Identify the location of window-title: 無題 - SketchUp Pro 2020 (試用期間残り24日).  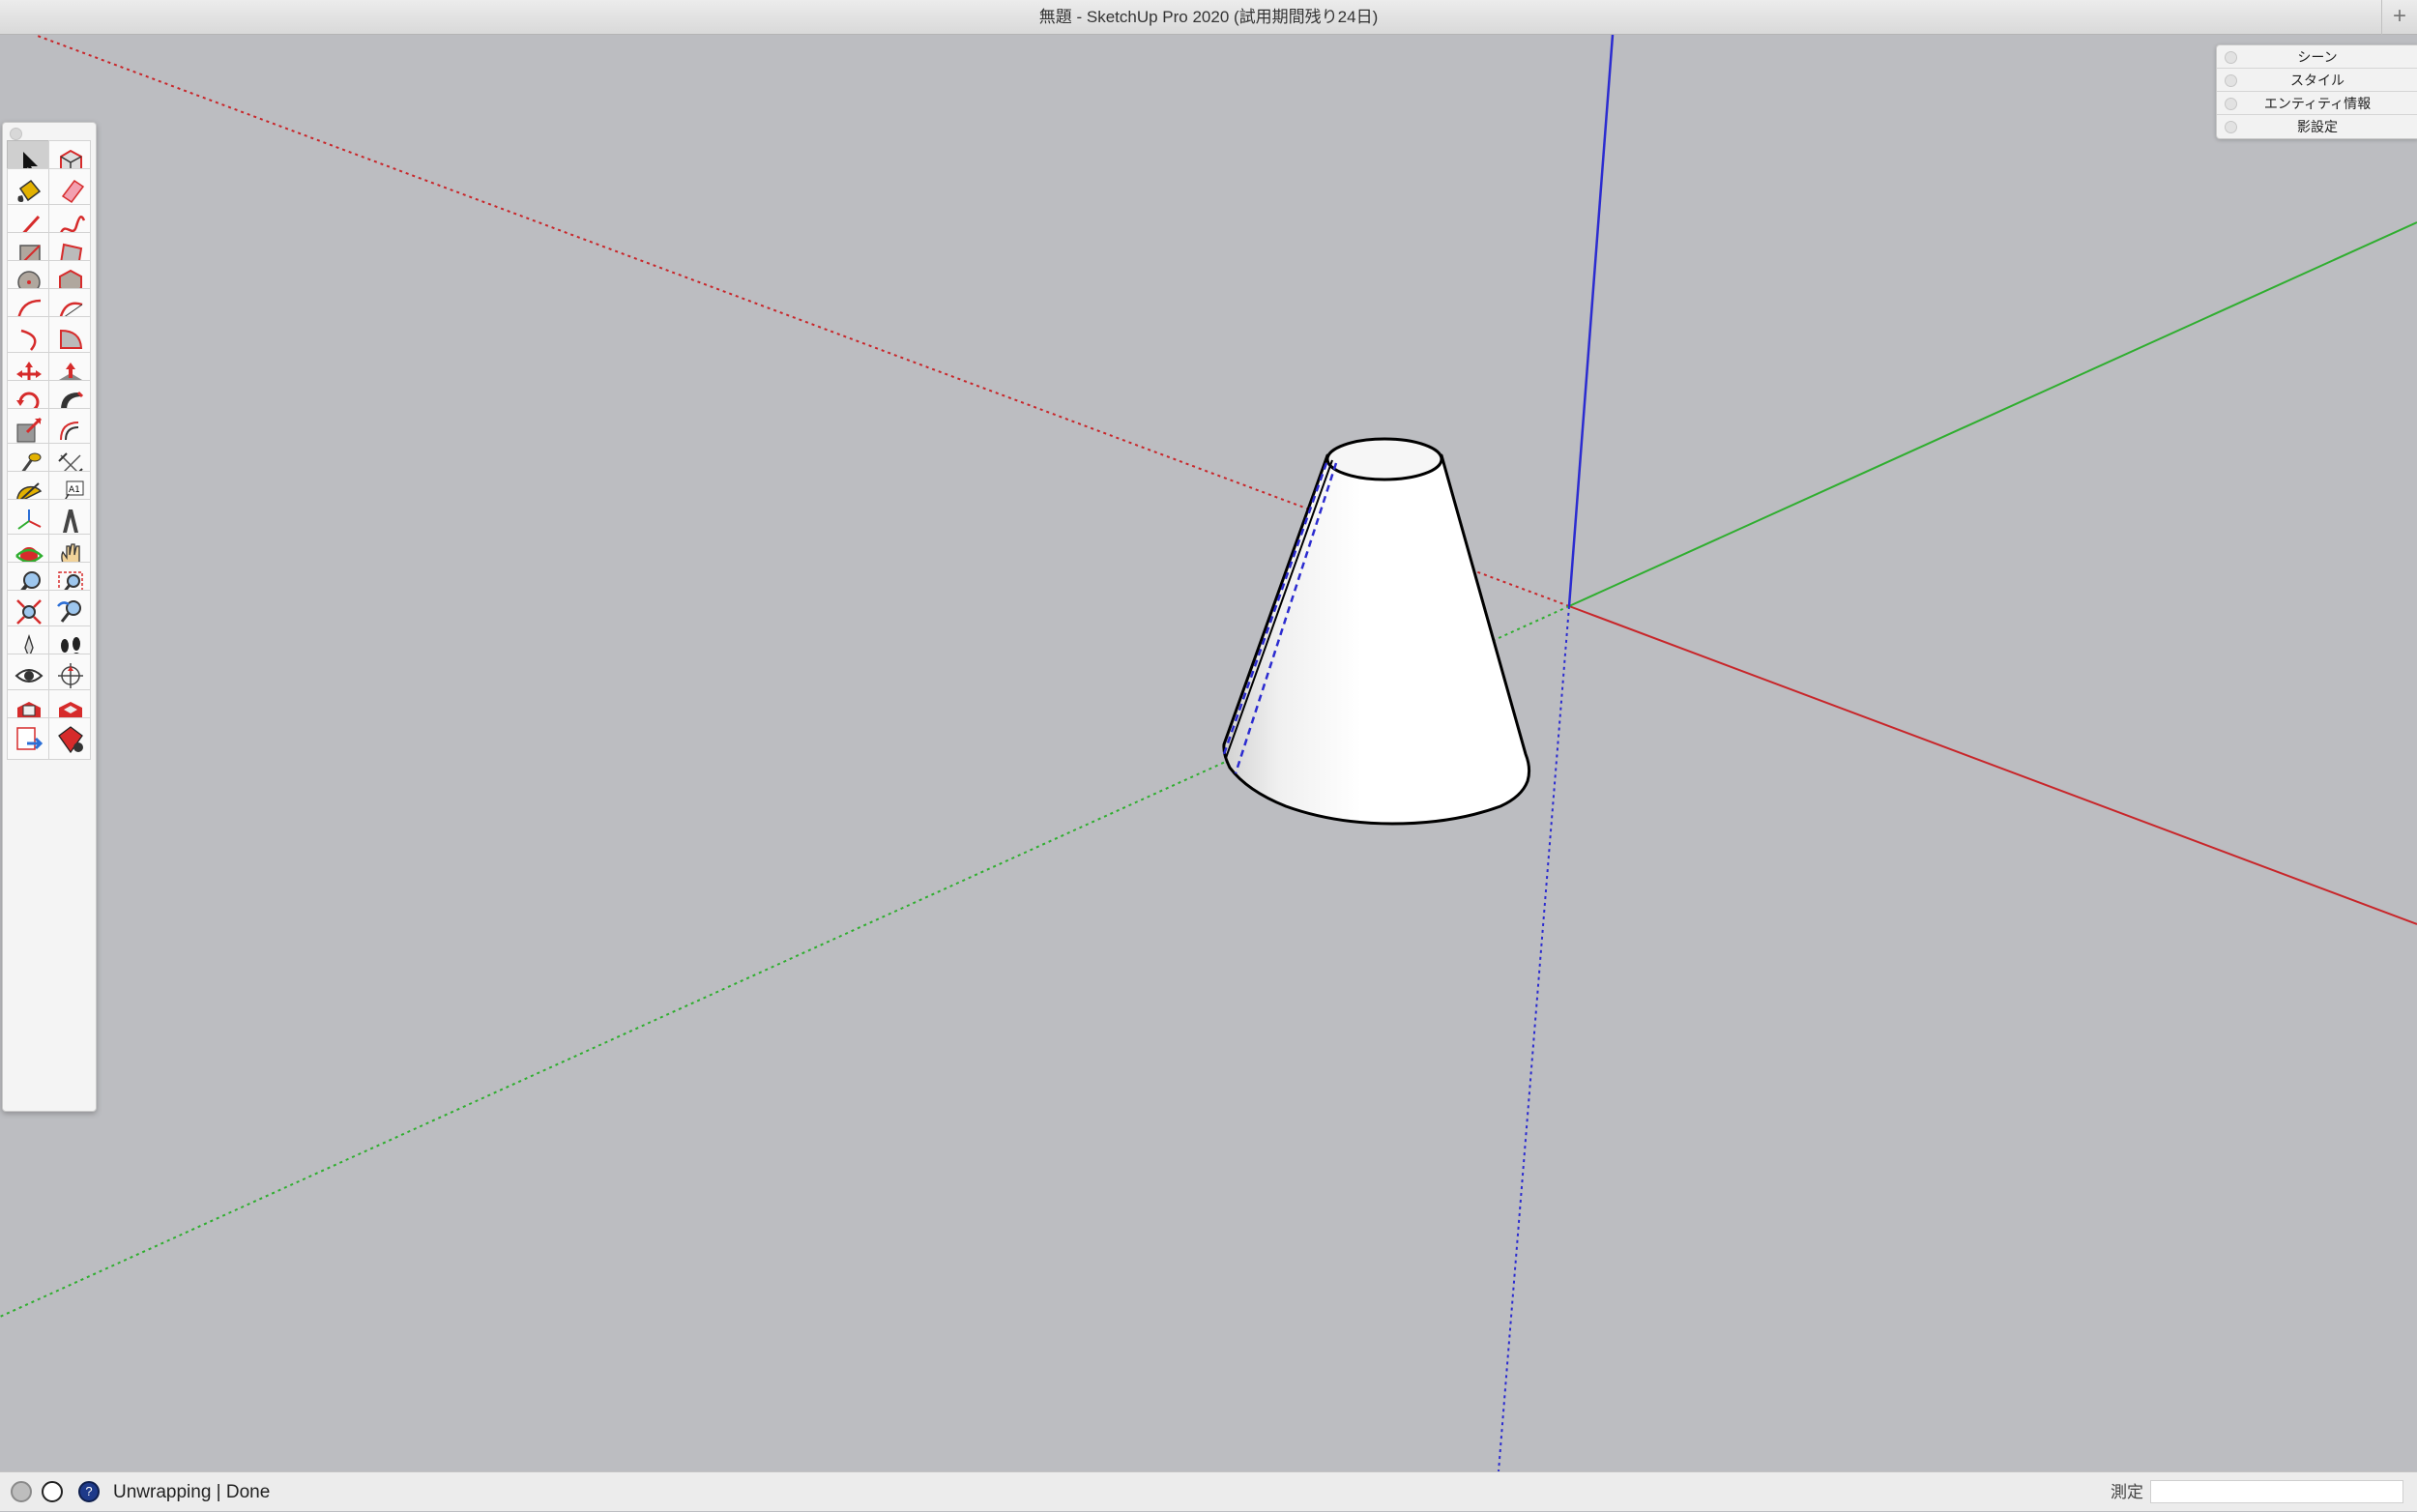
(1208, 17).